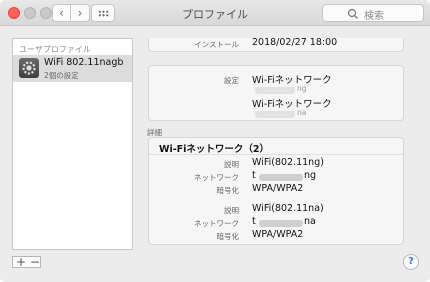  What do you see at coordinates (278, 188) in the screenshot?
I see `network-1-encryption: WPA/WPA2` at bounding box center [278, 188].